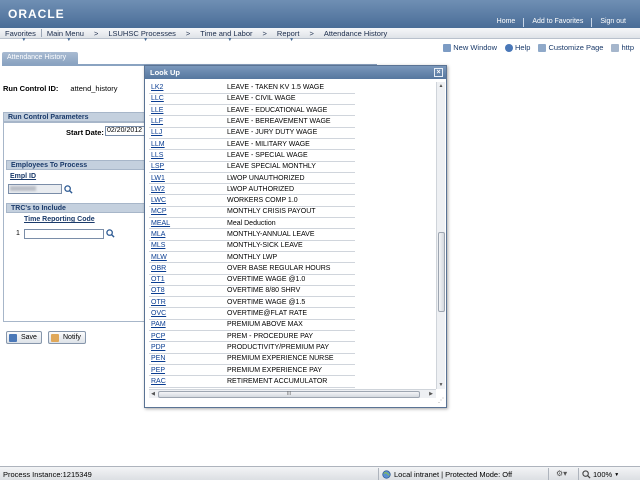 This screenshot has width=640, height=480. Describe the element at coordinates (187, 88) in the screenshot. I see `lookup-code-link: LK2` at that location.